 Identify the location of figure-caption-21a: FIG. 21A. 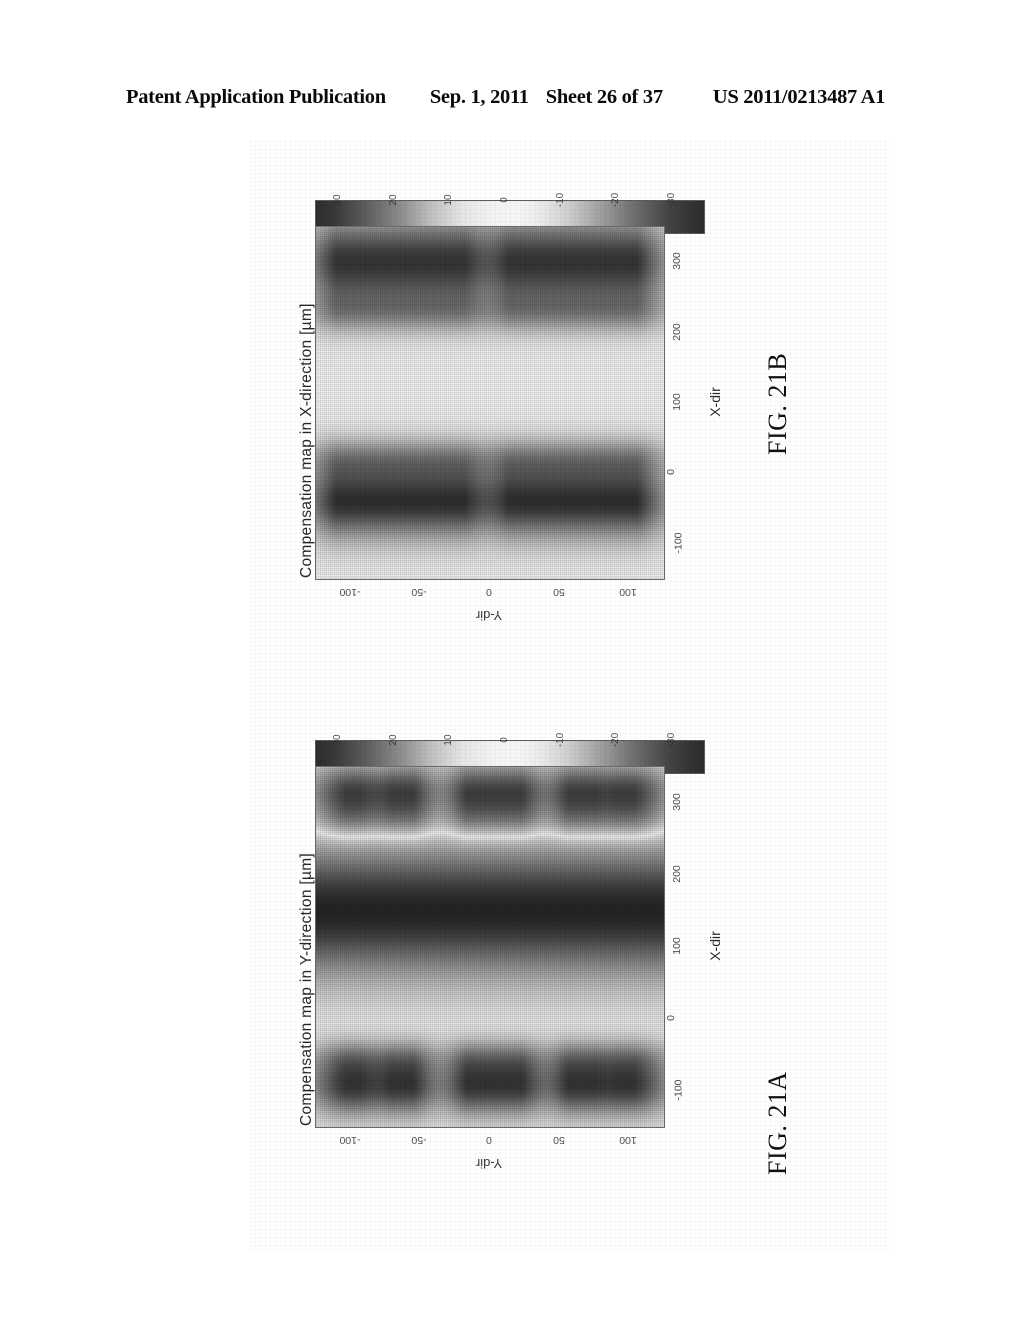
(777, 1123).